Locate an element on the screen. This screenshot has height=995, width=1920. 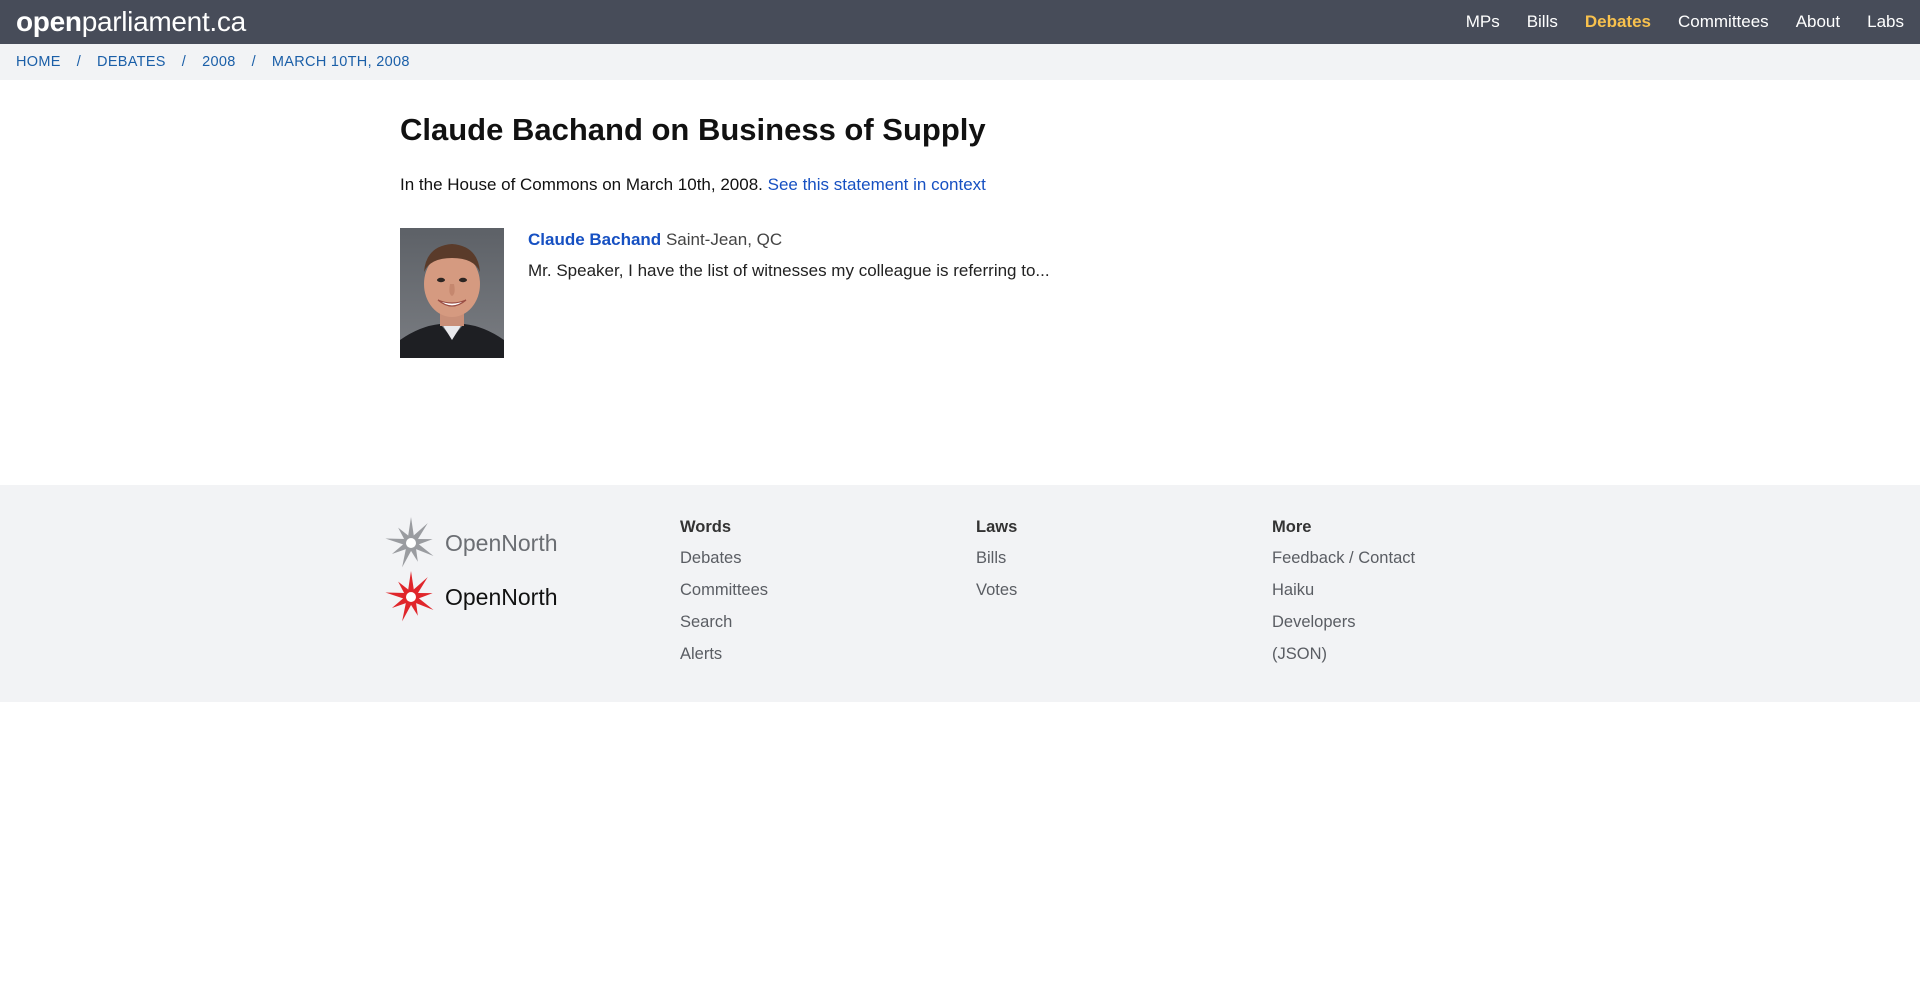
breadcrumb-year: 2008 is located at coordinates (218, 62).